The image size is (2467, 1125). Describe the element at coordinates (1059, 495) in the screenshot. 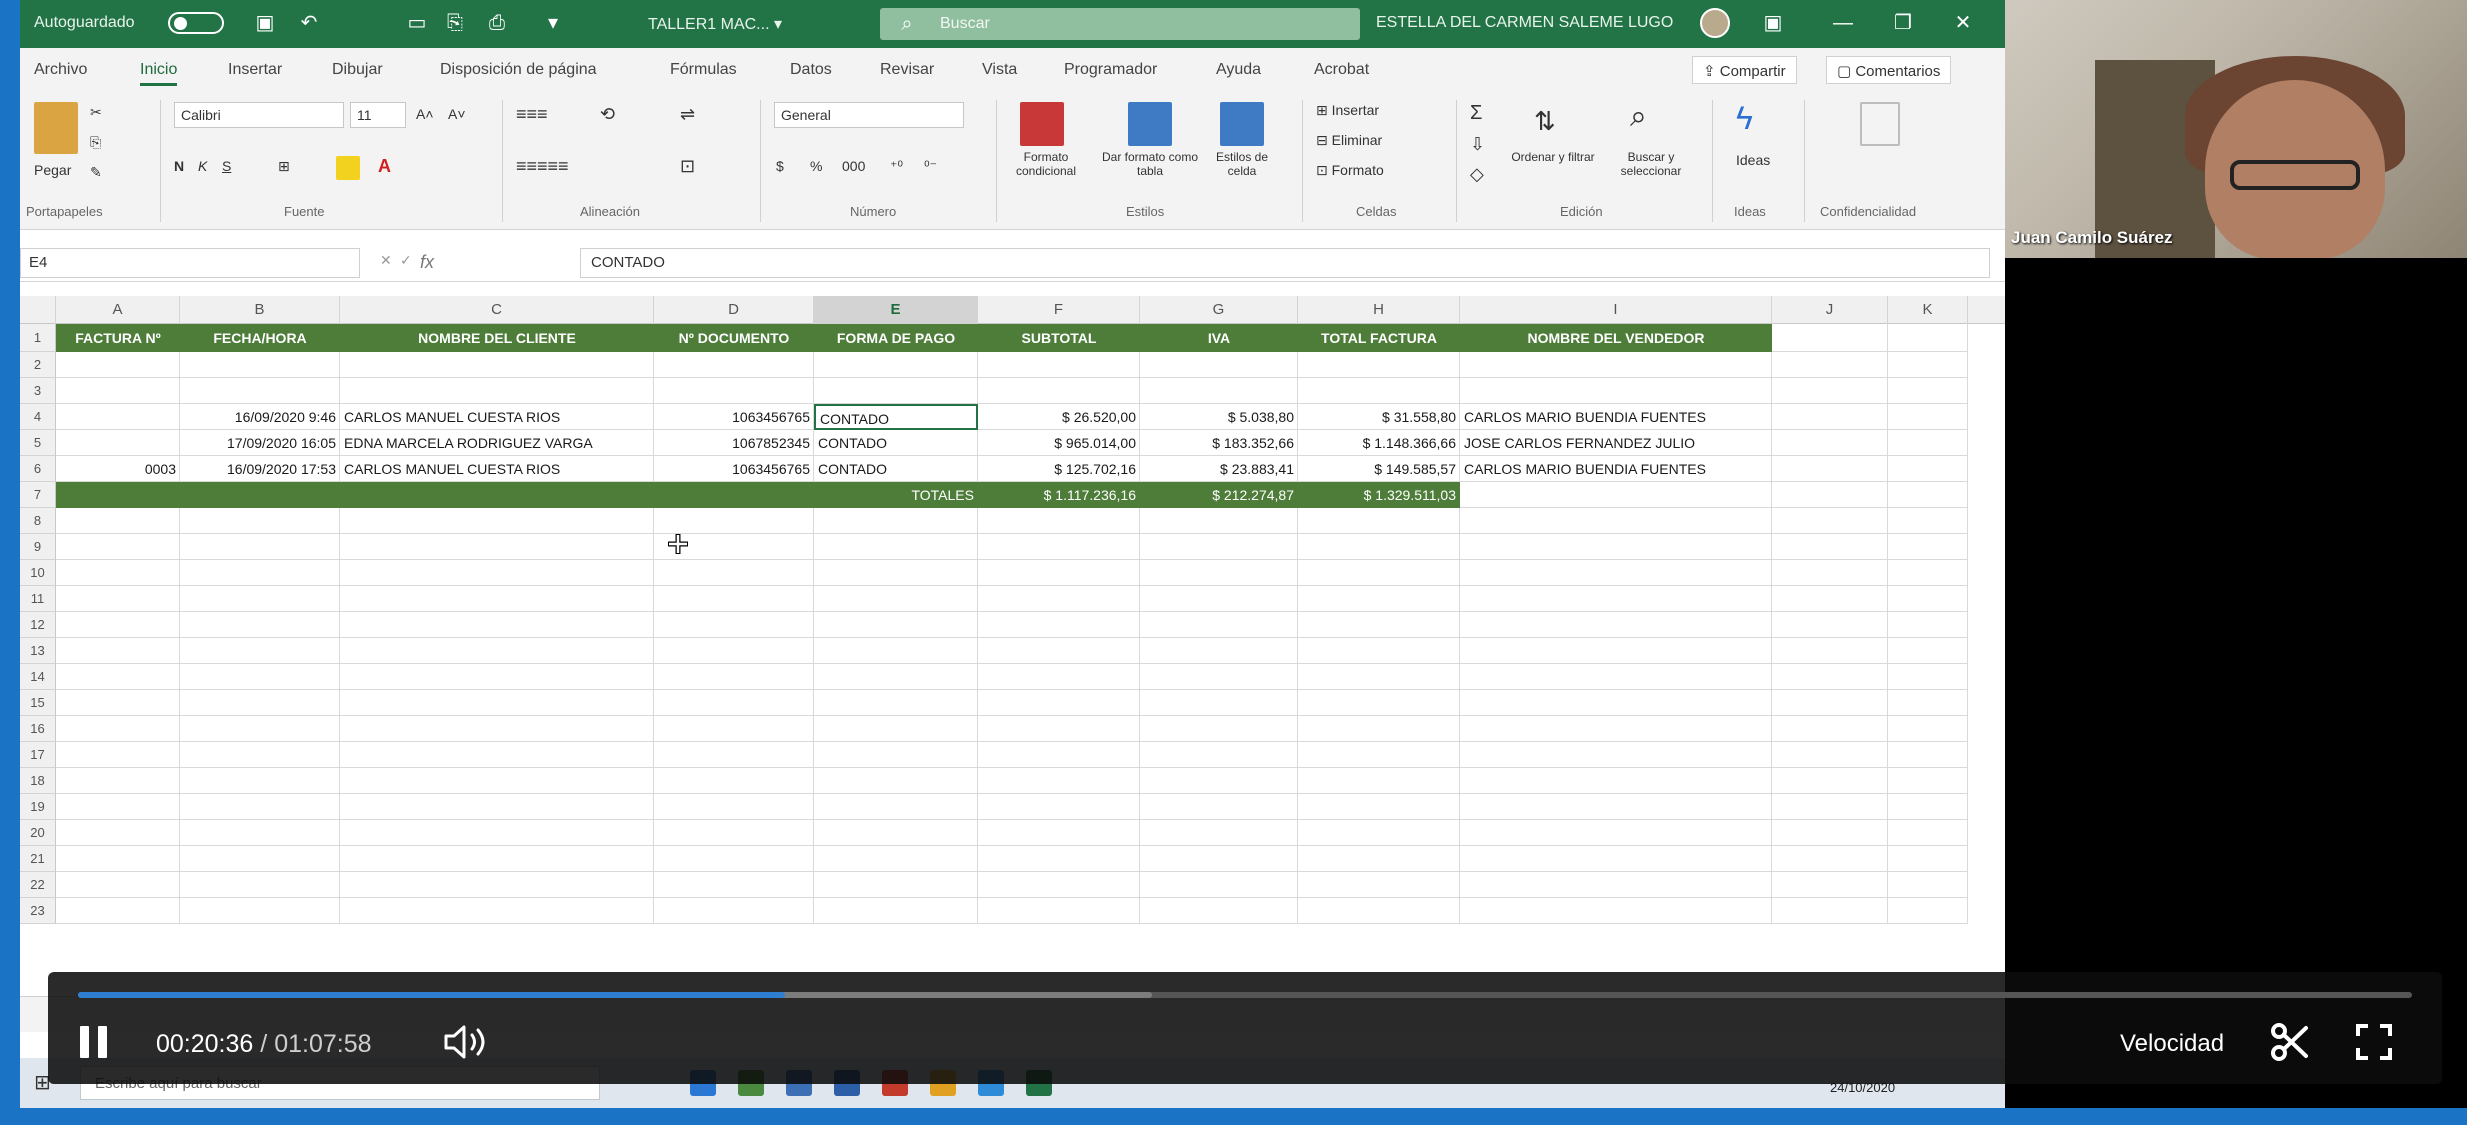

I see `totals-value-cell: $ 1.117.236,16` at that location.